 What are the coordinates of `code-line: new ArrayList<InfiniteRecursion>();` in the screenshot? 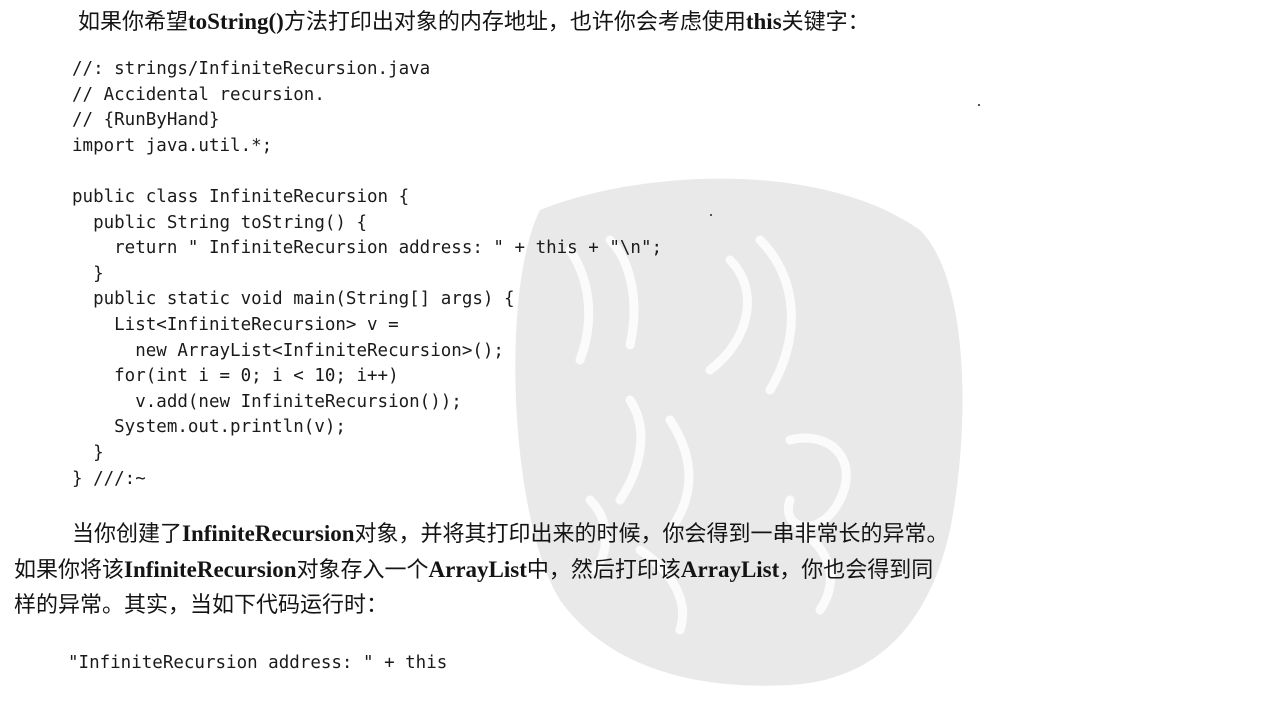 It's located at (288, 350).